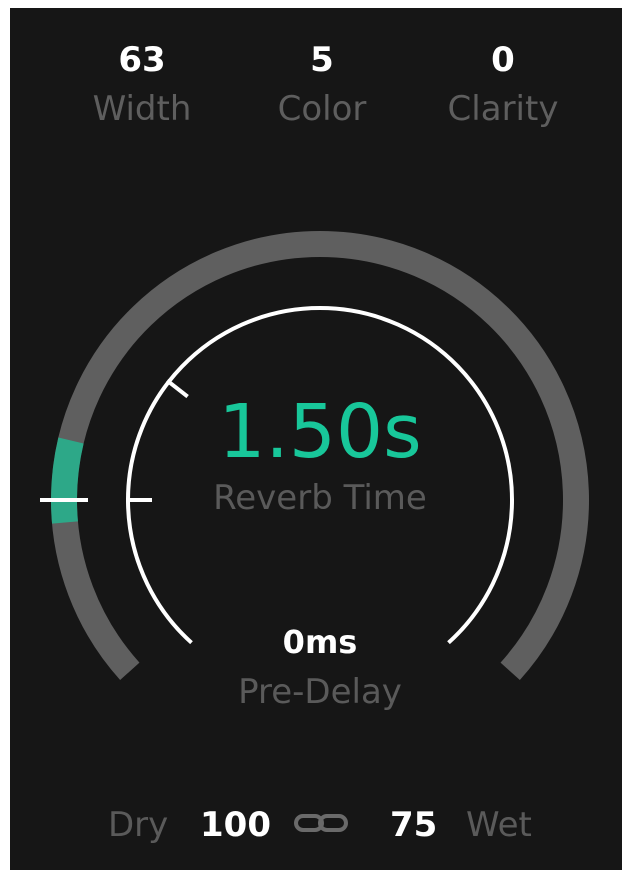  What do you see at coordinates (320, 642) in the screenshot?
I see `pre-delay-value: 0ms` at bounding box center [320, 642].